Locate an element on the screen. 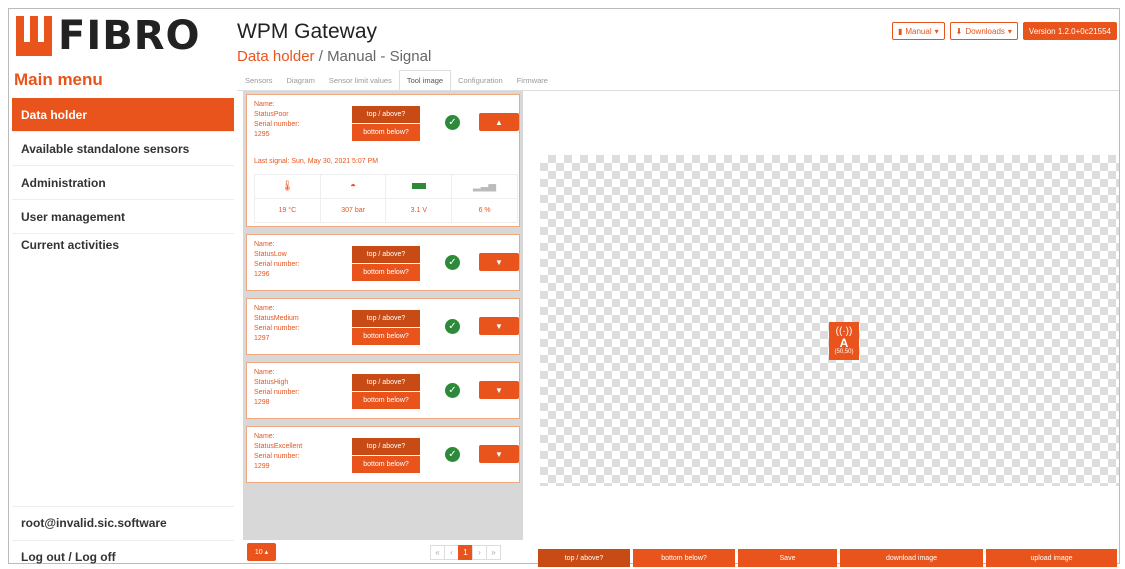  page-1-button: 1 is located at coordinates (465, 552).